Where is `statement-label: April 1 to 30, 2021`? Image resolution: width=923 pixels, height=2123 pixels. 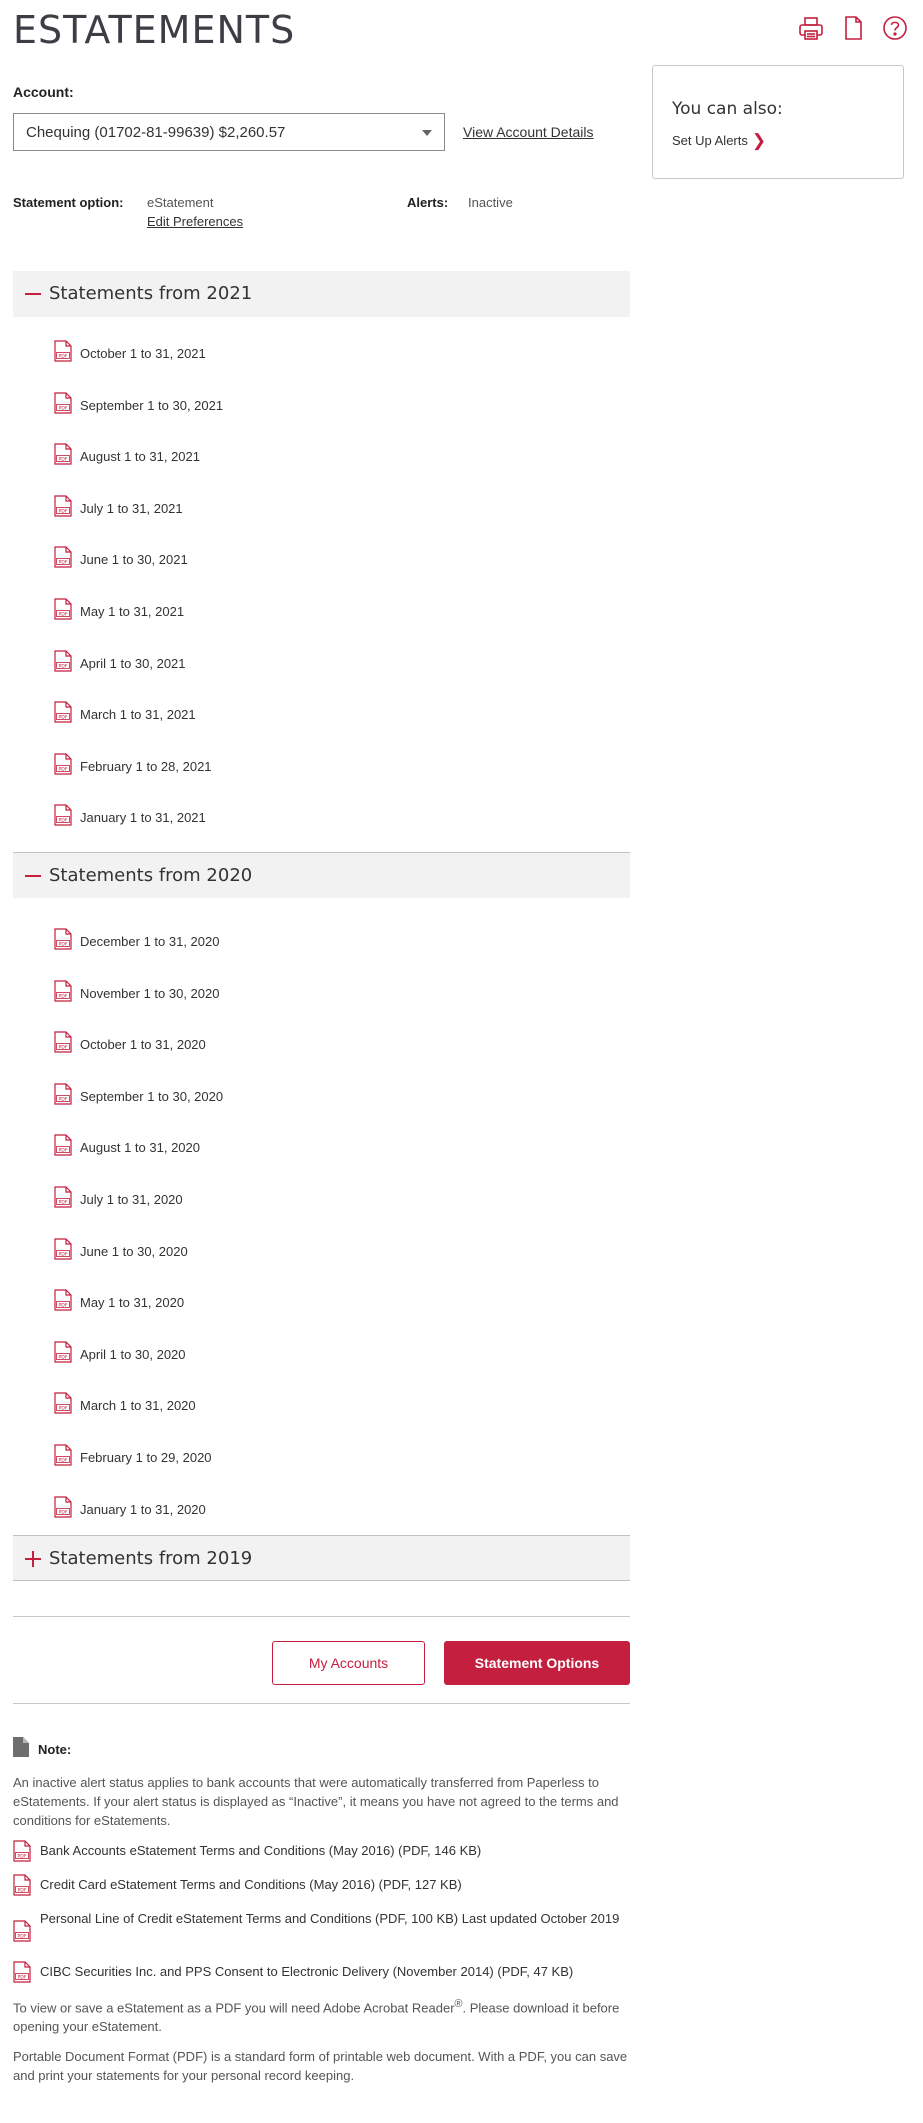 statement-label: April 1 to 30, 2021 is located at coordinates (133, 663).